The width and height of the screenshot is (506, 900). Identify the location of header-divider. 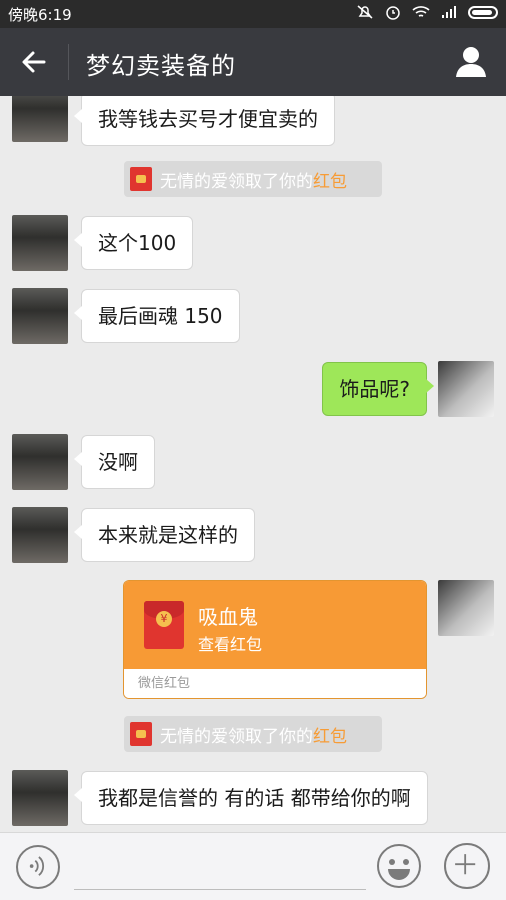
(68, 62).